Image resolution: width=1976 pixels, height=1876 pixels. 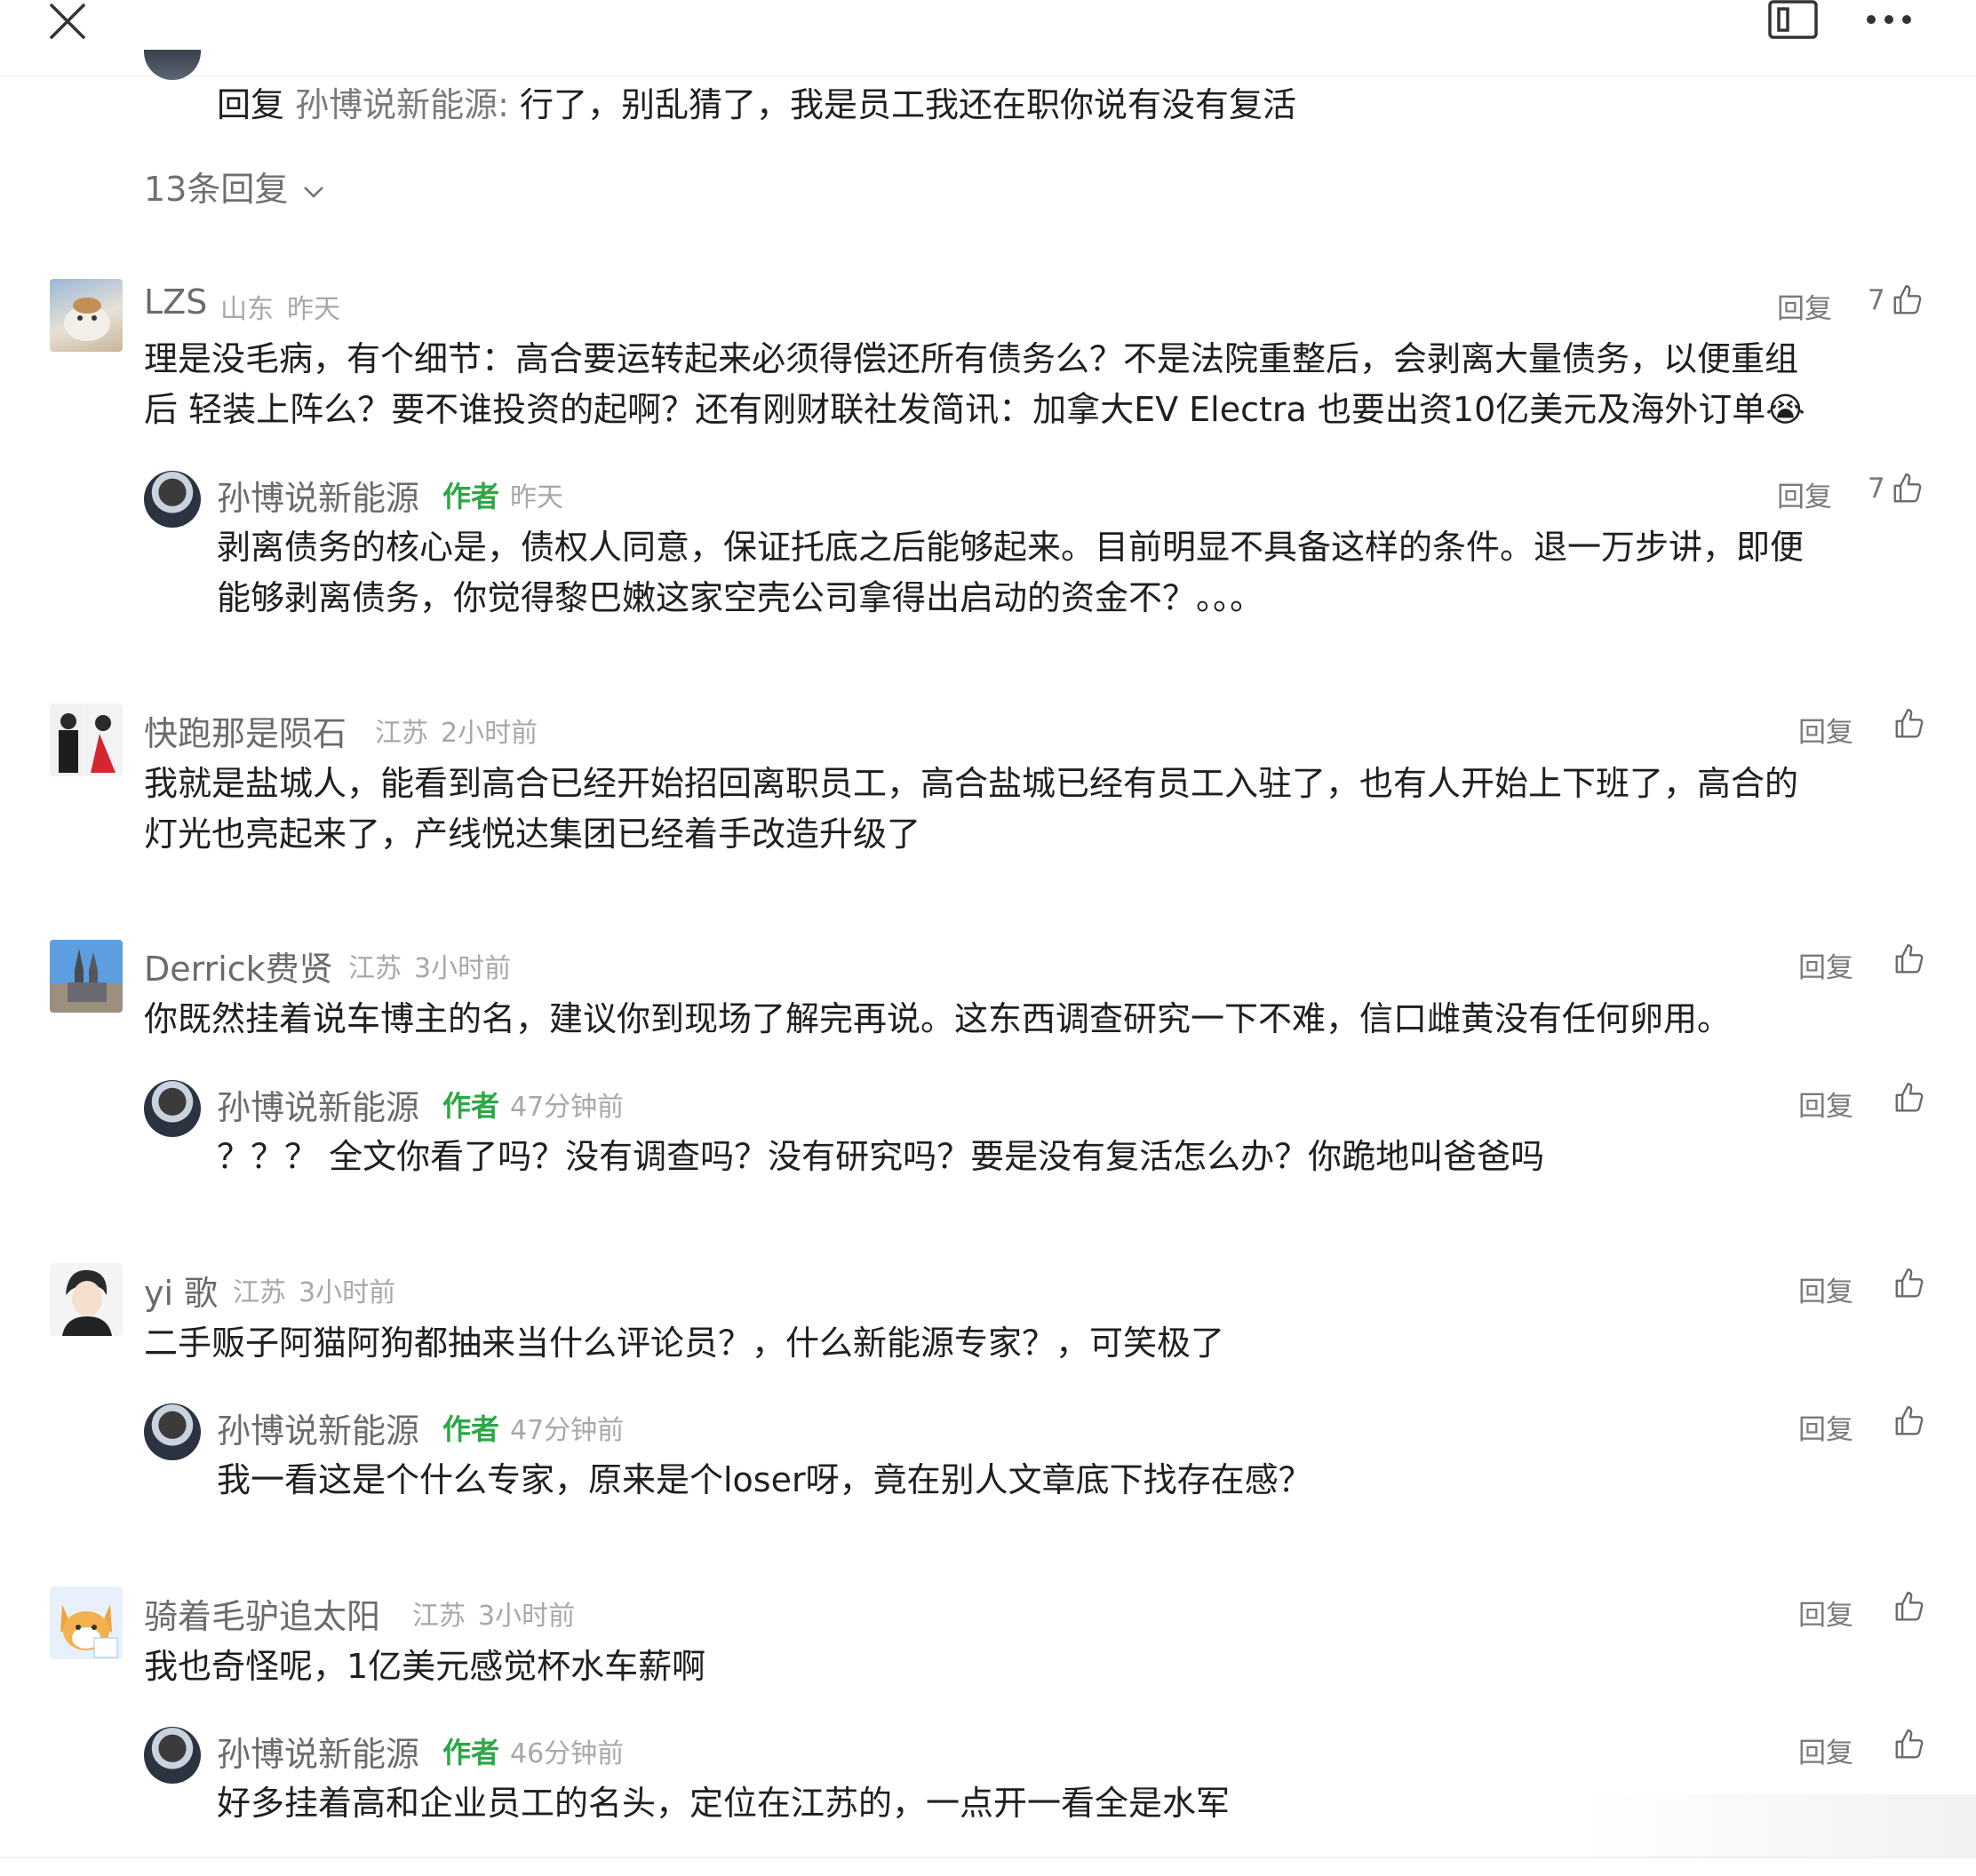 I want to click on reply-text-line: 我一看这是个什么专家，原来是个loser呀，竟在别人文章底下找存在感？, so click(x=764, y=1479).